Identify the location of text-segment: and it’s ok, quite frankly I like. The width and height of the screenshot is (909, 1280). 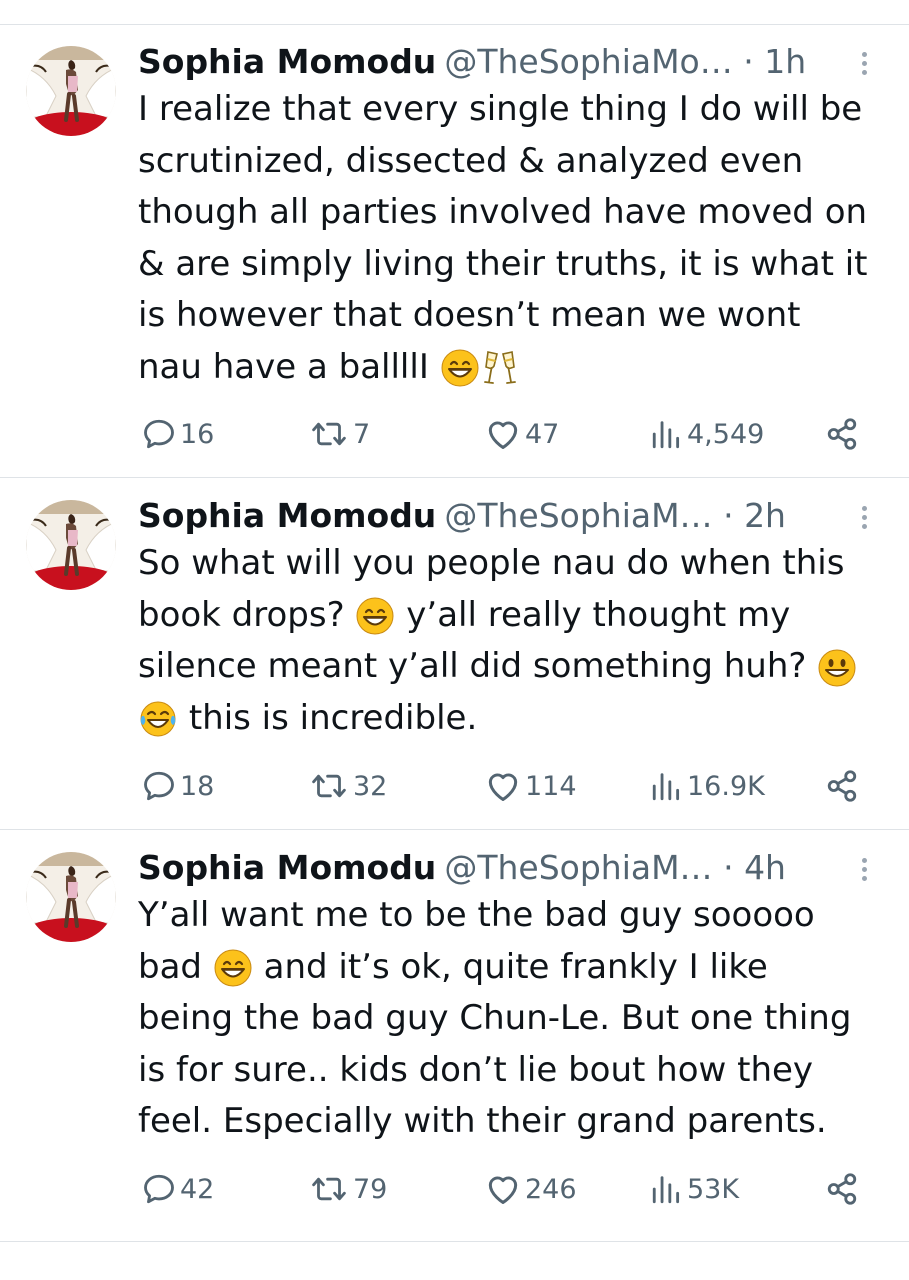
(515, 966).